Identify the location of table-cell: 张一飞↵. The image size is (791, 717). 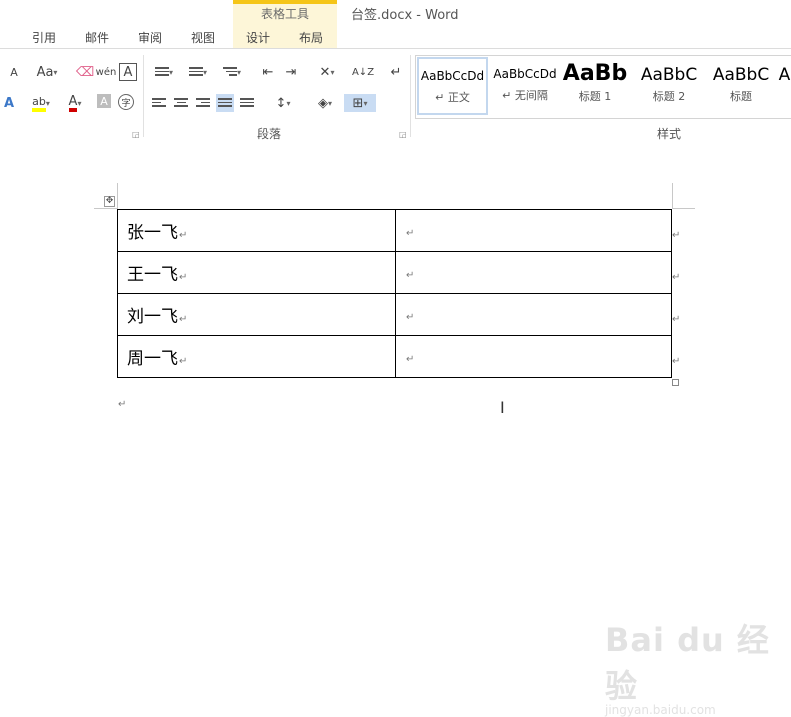
(256, 230).